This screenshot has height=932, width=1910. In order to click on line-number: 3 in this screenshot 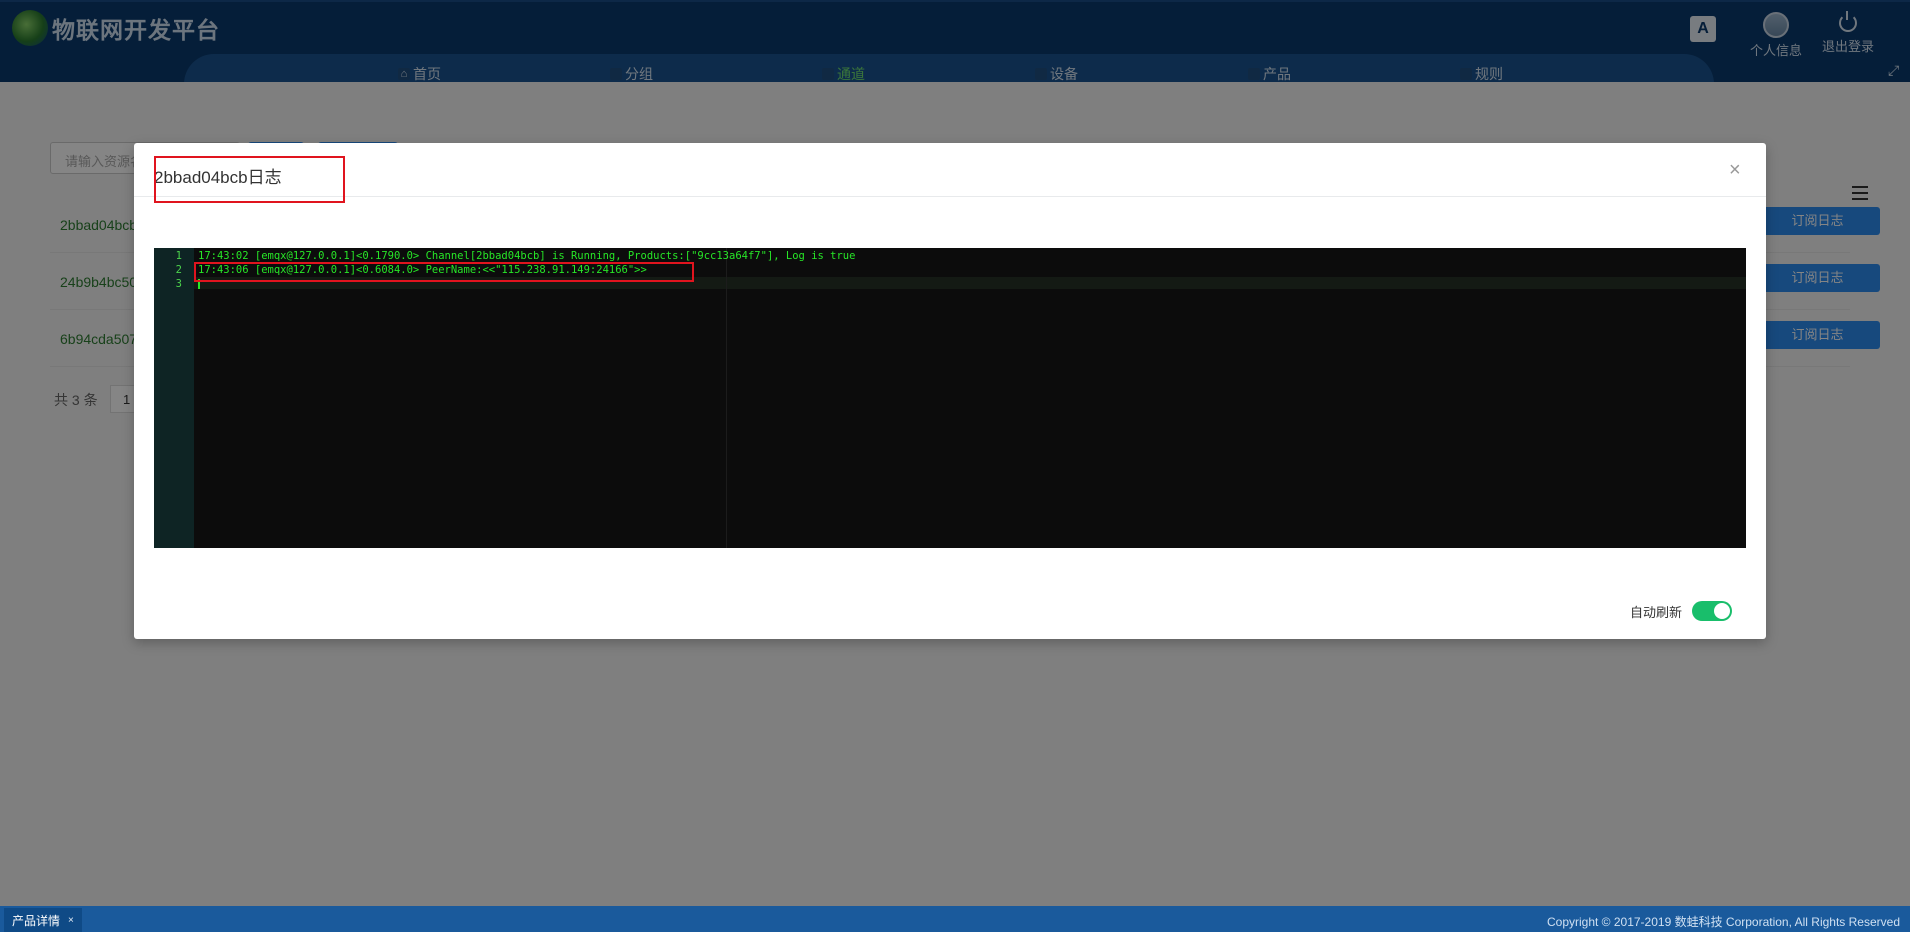, I will do `click(178, 284)`.